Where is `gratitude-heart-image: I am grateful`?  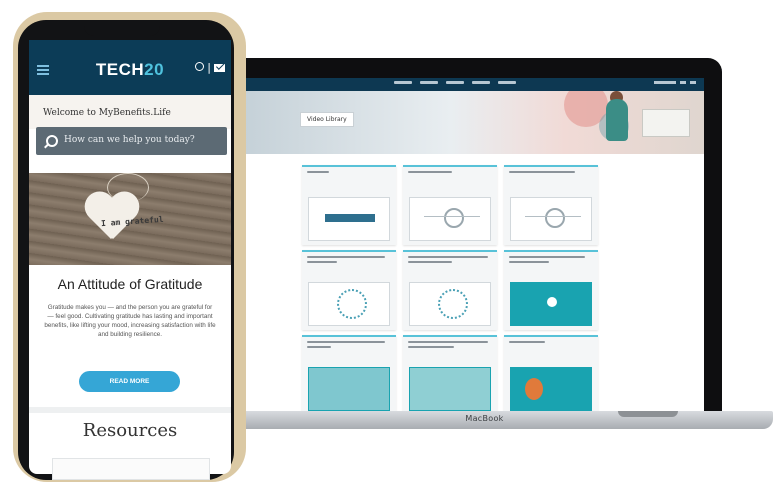
gratitude-heart-image: I am grateful is located at coordinates (130, 219).